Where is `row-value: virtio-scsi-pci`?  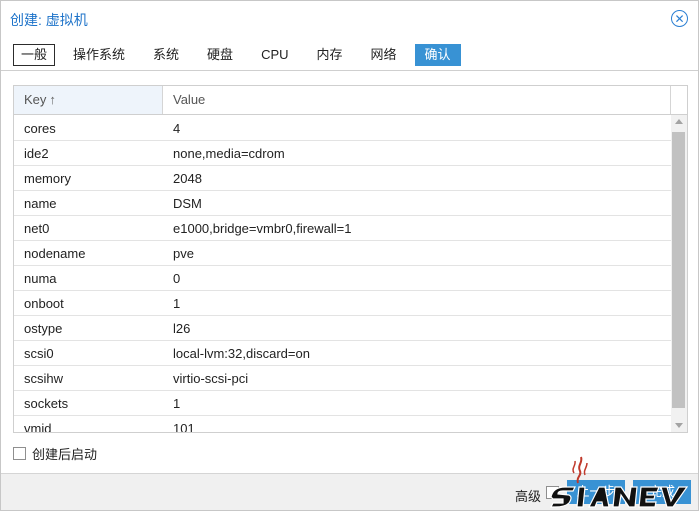 row-value: virtio-scsi-pci is located at coordinates (211, 378).